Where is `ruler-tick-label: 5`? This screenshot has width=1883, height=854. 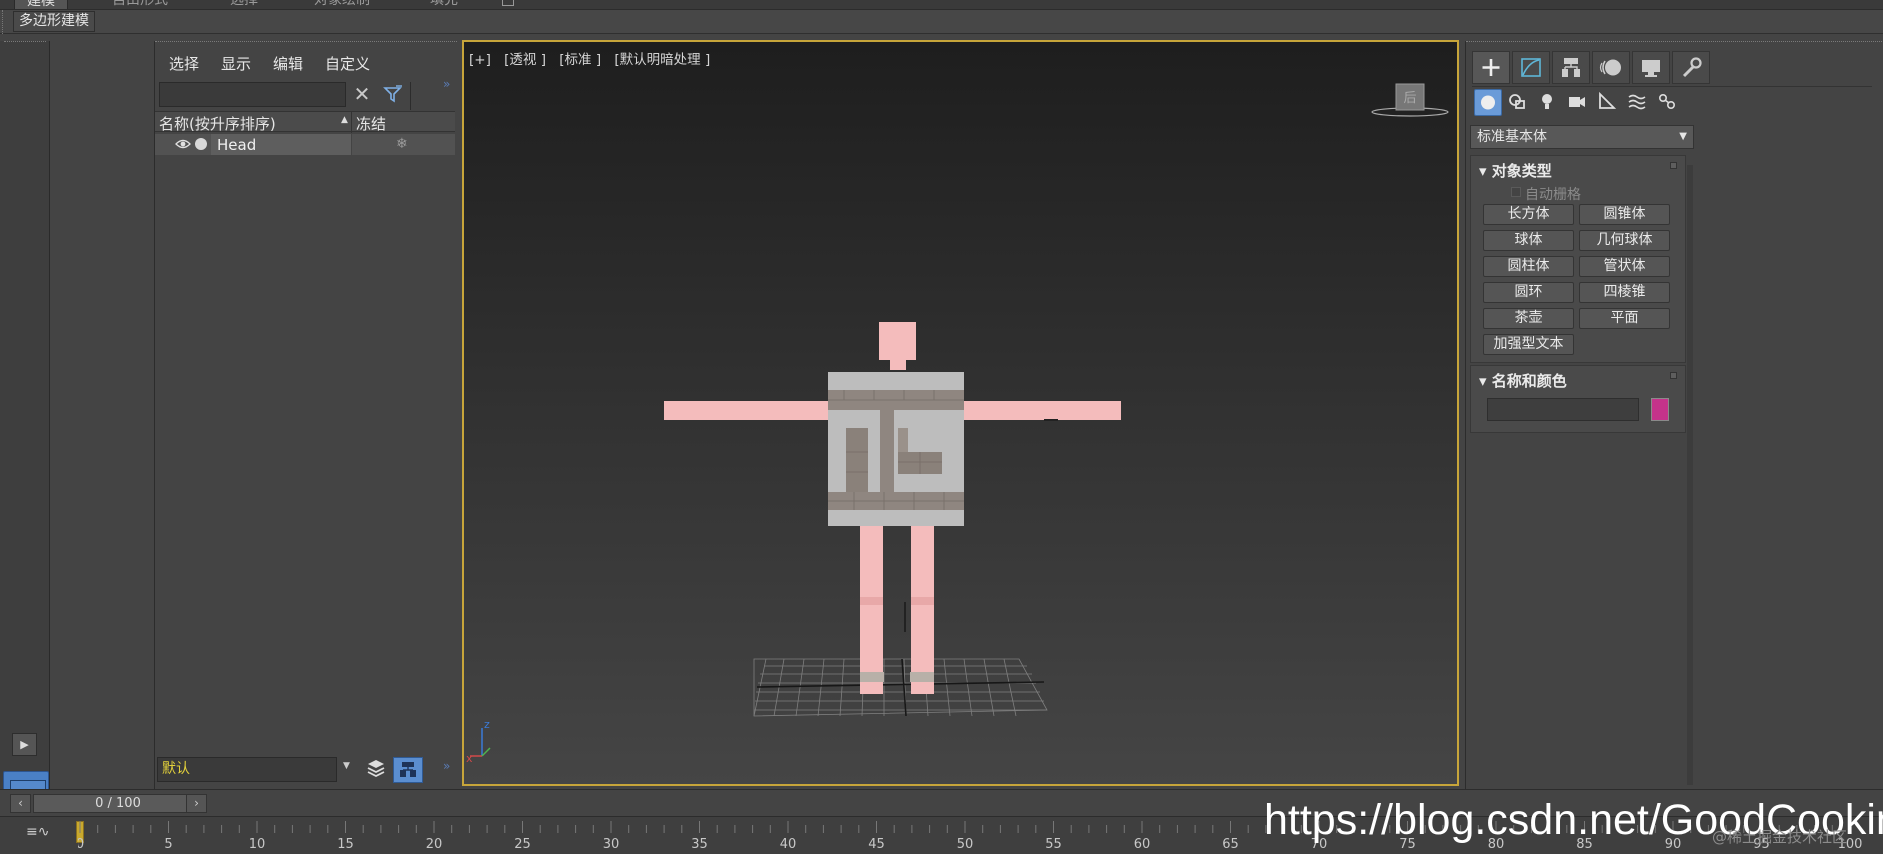
ruler-tick-label: 5 is located at coordinates (168, 844).